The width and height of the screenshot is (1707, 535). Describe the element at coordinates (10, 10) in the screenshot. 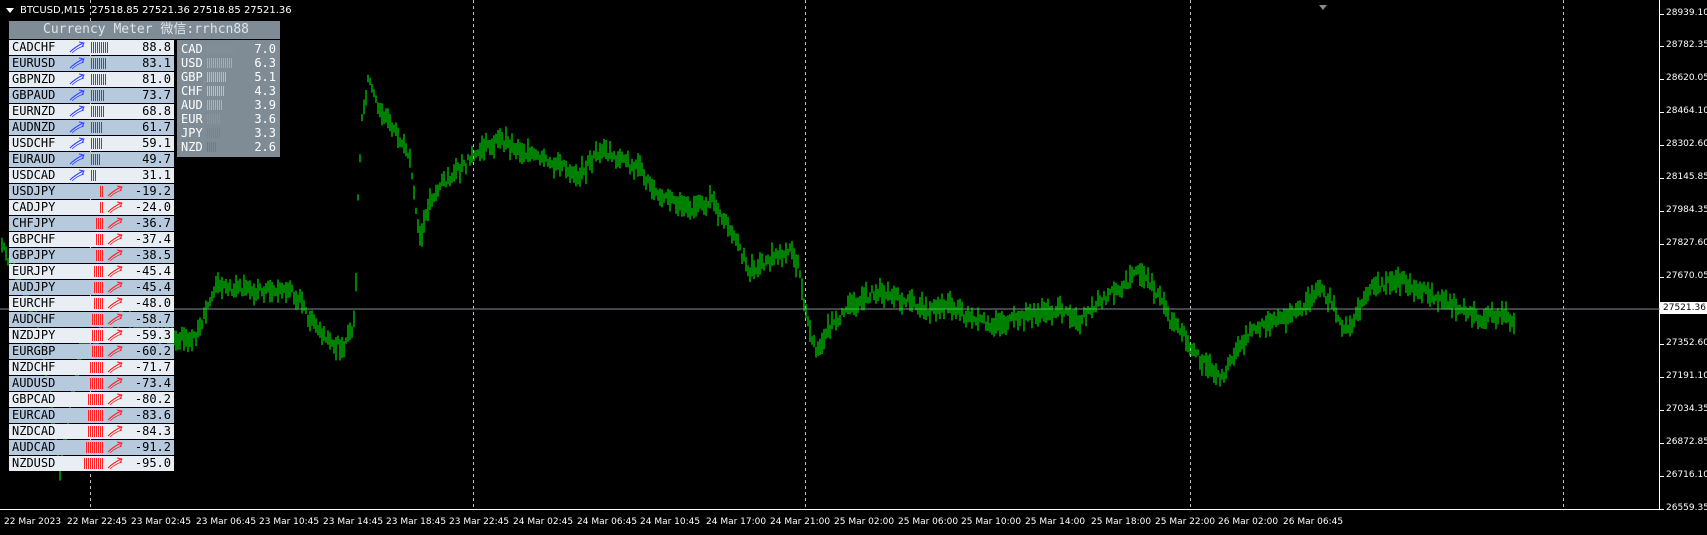

I see `chart-menu-triangle-icon` at that location.